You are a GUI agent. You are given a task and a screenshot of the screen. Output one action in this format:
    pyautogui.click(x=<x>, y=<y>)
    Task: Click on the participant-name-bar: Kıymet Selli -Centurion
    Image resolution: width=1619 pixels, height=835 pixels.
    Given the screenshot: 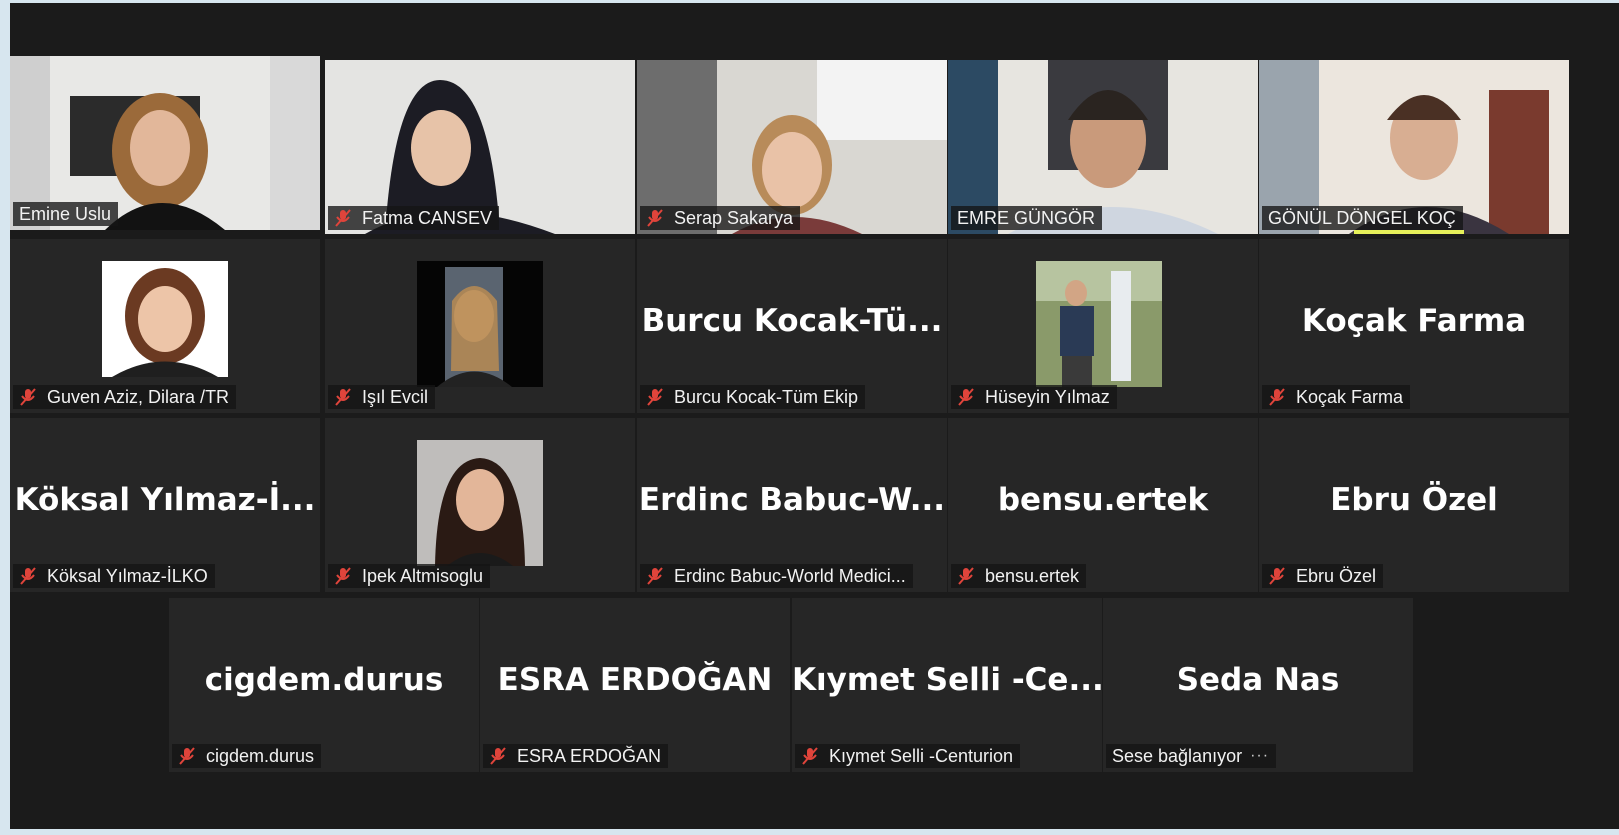 What is the action you would take?
    pyautogui.click(x=908, y=756)
    